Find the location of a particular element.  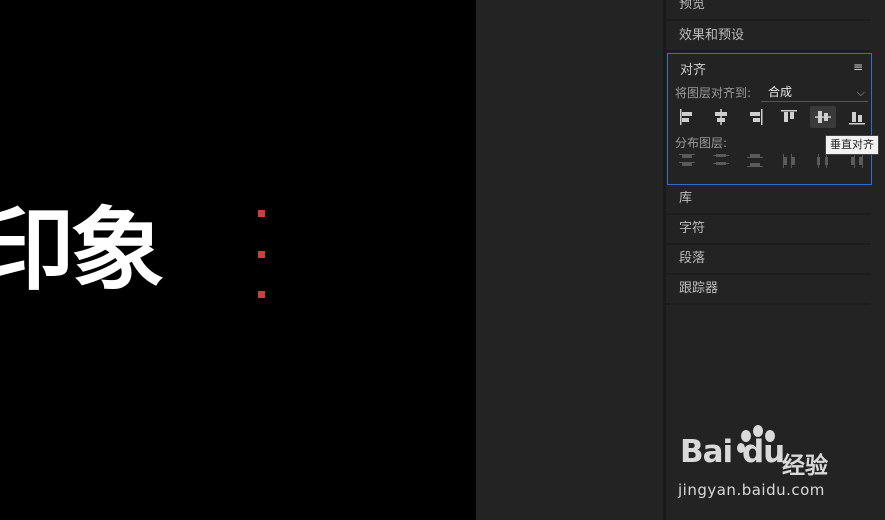

paw-logo-icon is located at coordinates (756, 439).